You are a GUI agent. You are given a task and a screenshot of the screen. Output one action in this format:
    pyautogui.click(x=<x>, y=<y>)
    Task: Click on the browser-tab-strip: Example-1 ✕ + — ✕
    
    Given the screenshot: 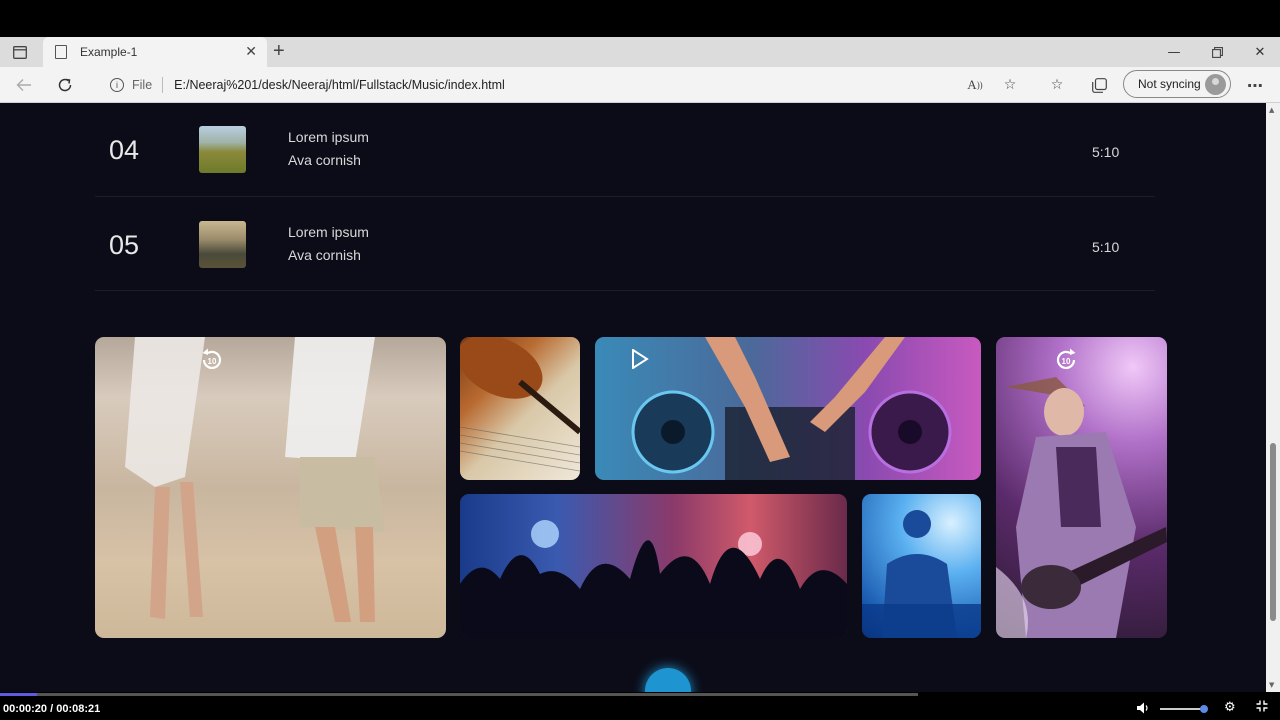 What is the action you would take?
    pyautogui.click(x=640, y=52)
    